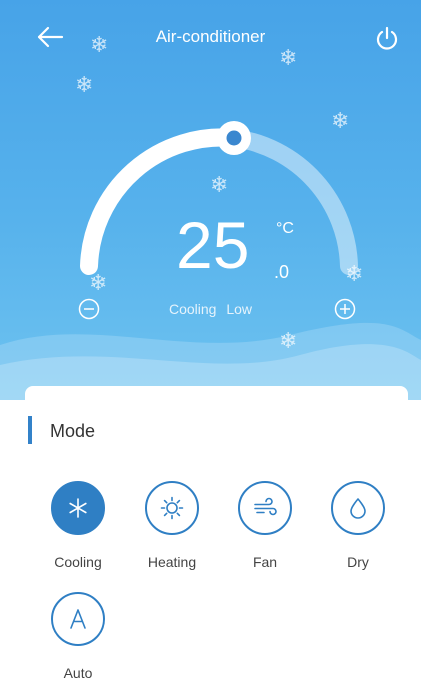  What do you see at coordinates (172, 562) in the screenshot?
I see `mode-heating-label: Heating` at bounding box center [172, 562].